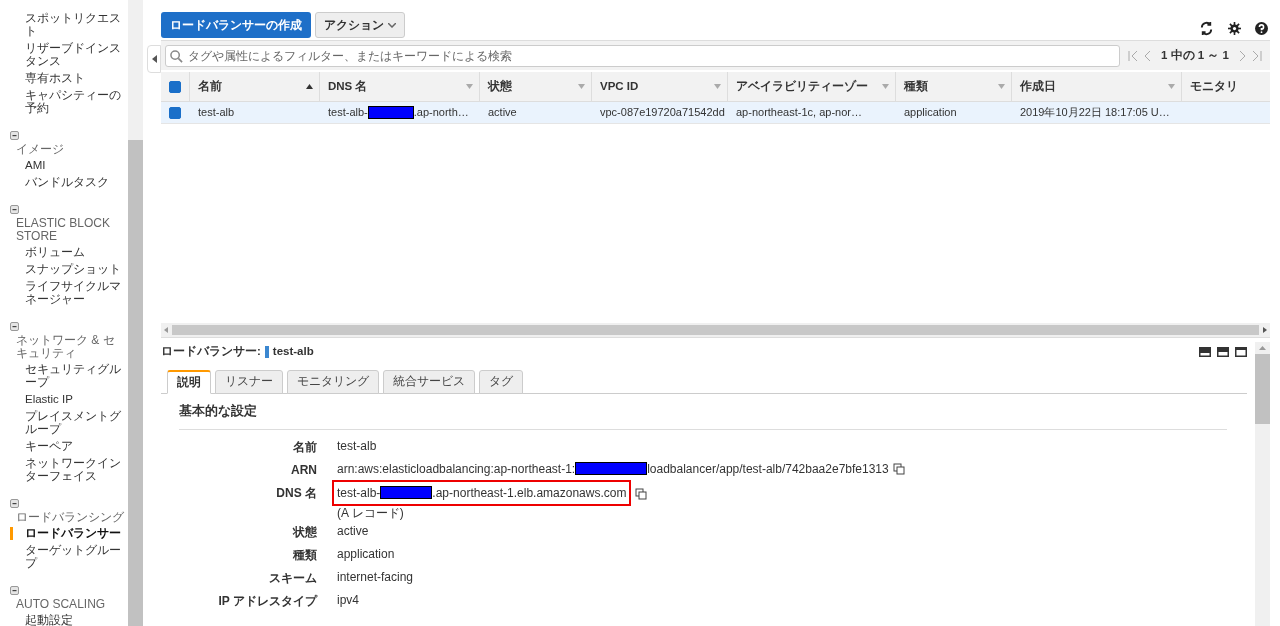 The width and height of the screenshot is (1280, 626). Describe the element at coordinates (296, 493) in the screenshot. I see `field-label: DNS 名` at that location.